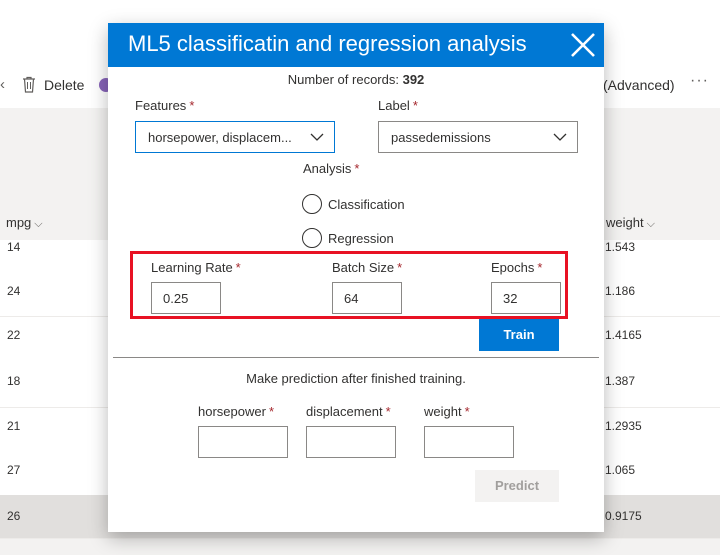 The width and height of the screenshot is (720, 555). I want to click on column-header-mpg: mpg ⌵, so click(24, 227).